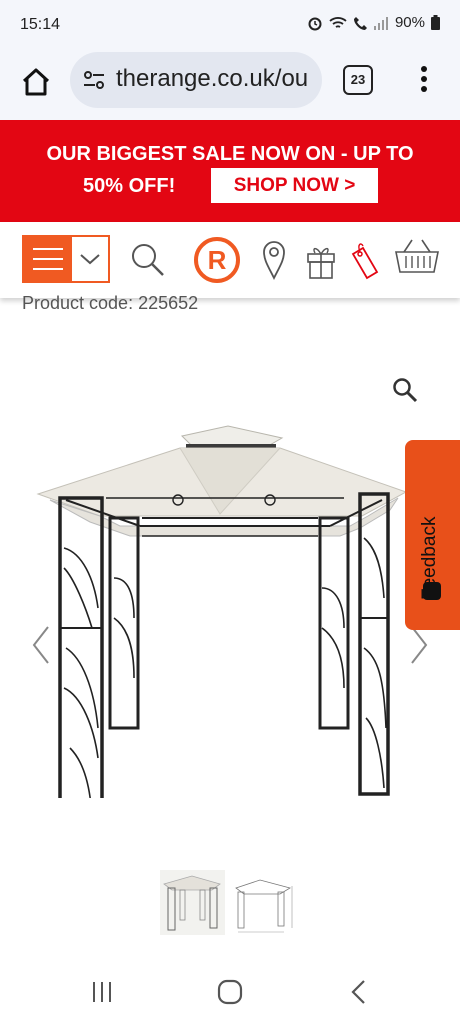 This screenshot has width=460, height=1024. What do you see at coordinates (435, 22) in the screenshot?
I see `battery-icon` at bounding box center [435, 22].